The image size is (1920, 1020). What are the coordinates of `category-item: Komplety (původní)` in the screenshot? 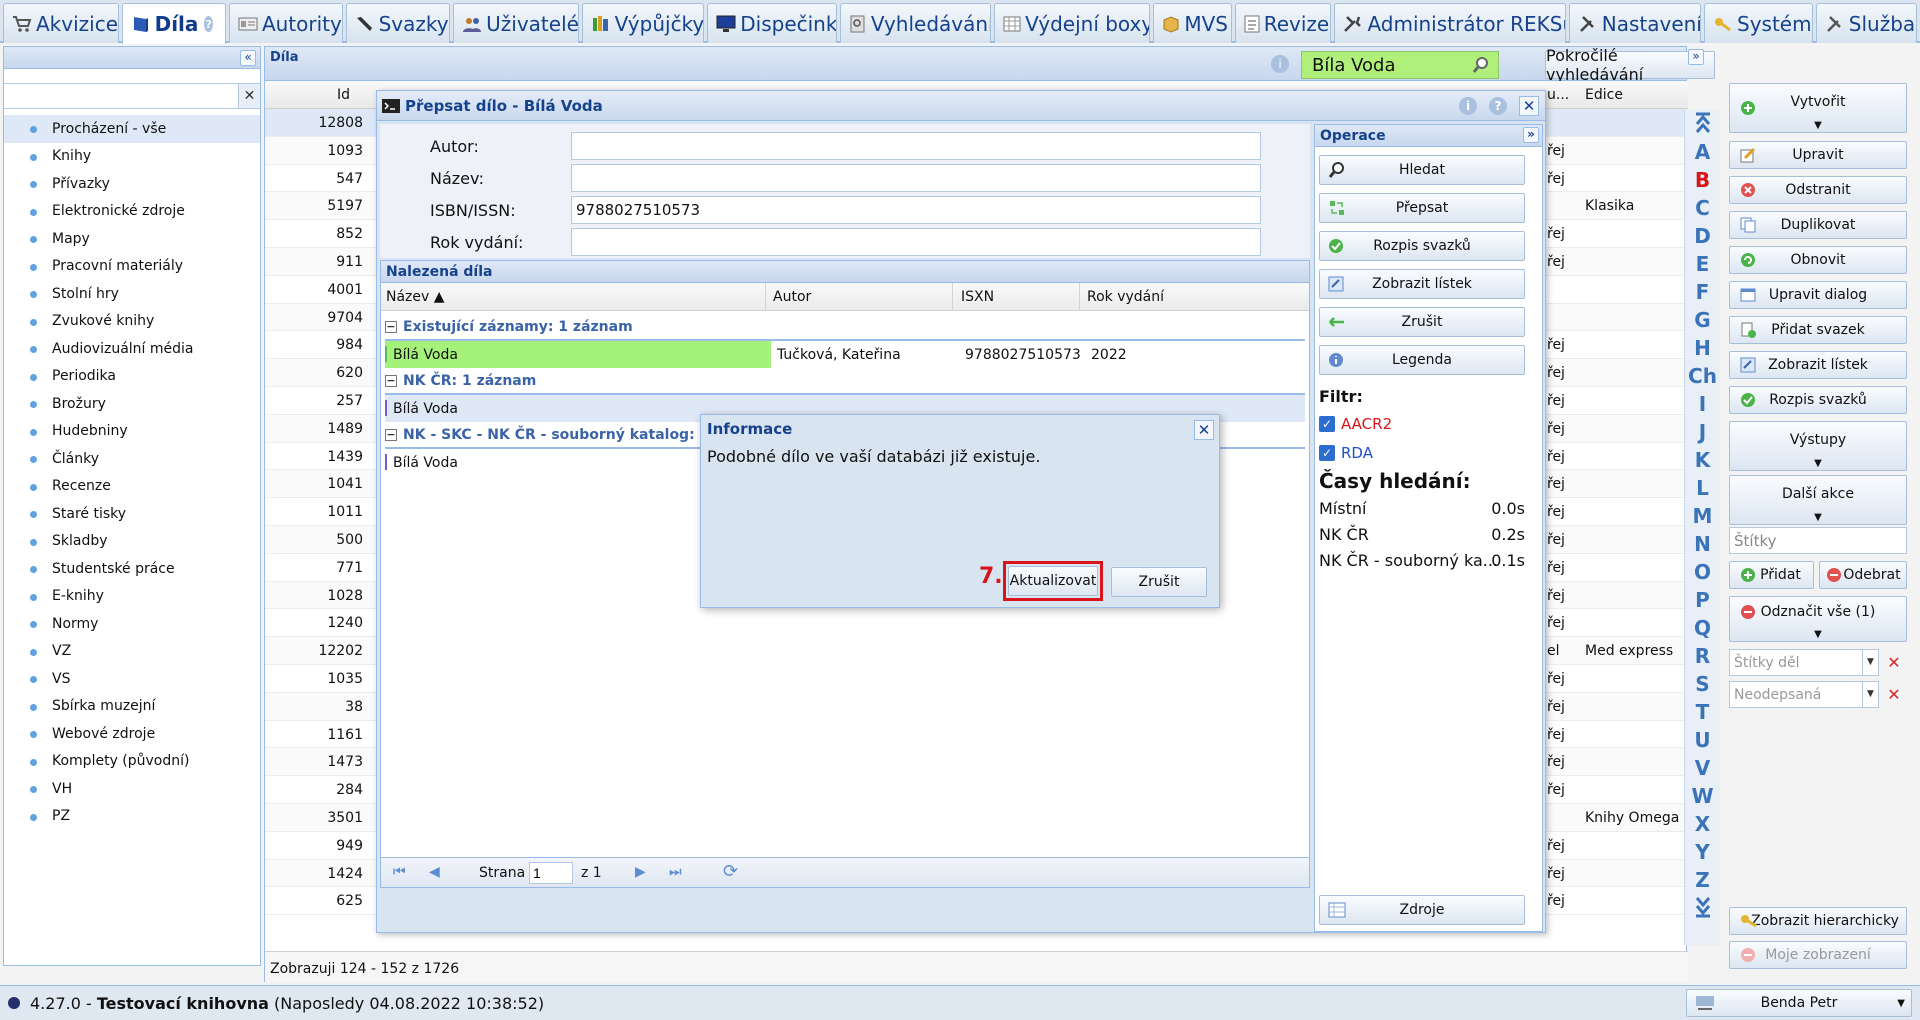 It's located at (132, 762).